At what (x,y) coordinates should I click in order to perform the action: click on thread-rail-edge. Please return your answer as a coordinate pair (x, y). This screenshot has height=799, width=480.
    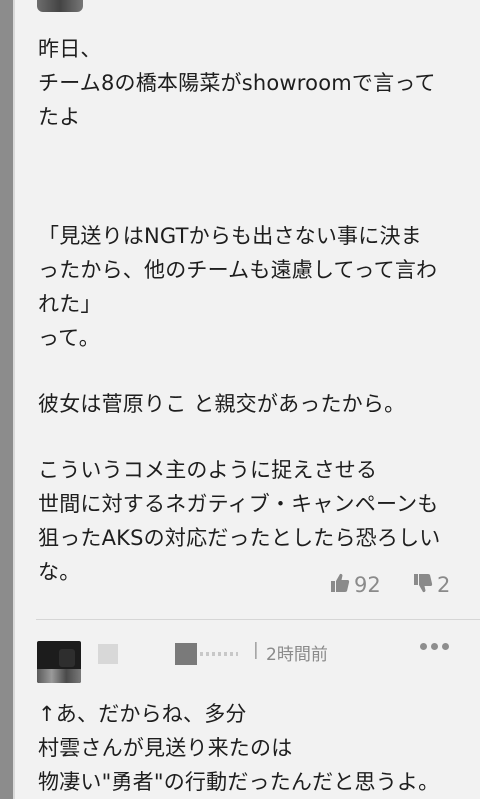
    Looking at the image, I should click on (14, 399).